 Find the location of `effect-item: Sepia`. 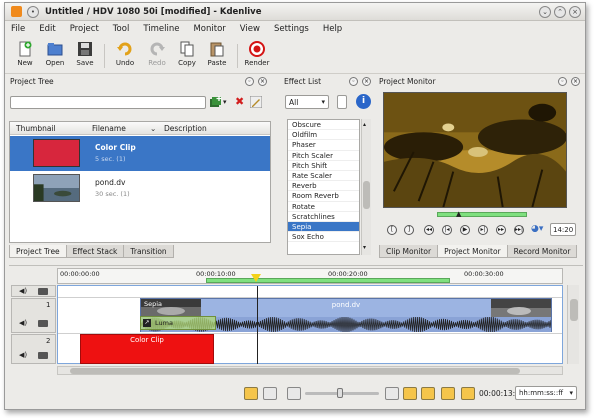

effect-item: Sepia is located at coordinates (323, 227).